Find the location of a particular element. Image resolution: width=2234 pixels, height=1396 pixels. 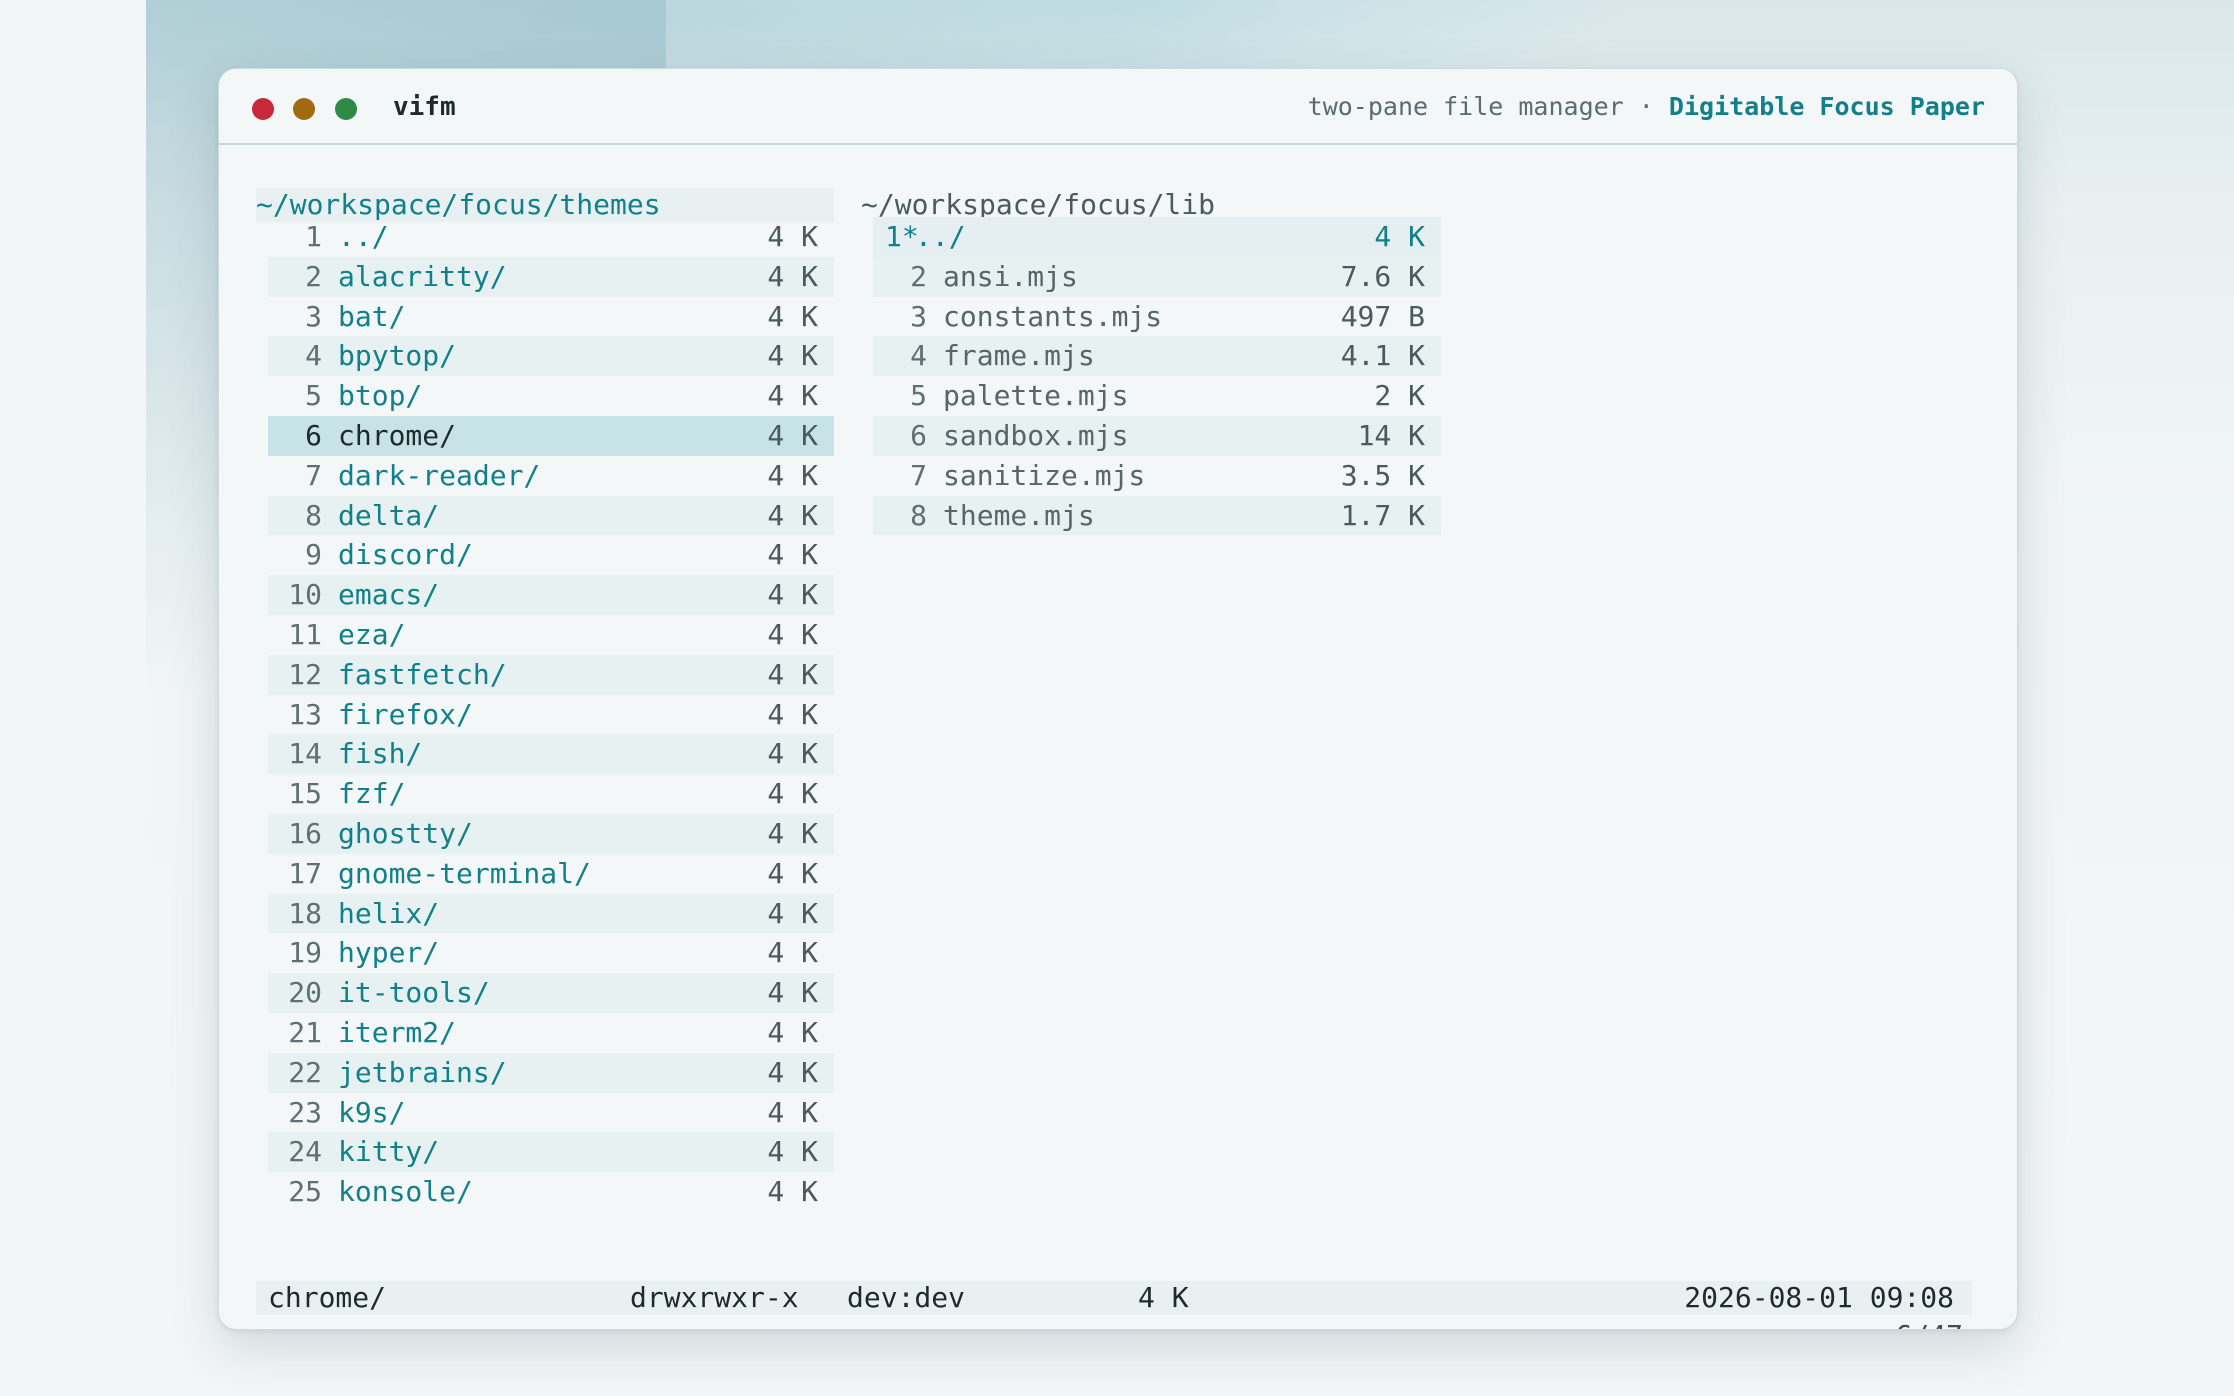

file-row: 8 theme.mjs 1.7 K is located at coordinates (1157, 515).